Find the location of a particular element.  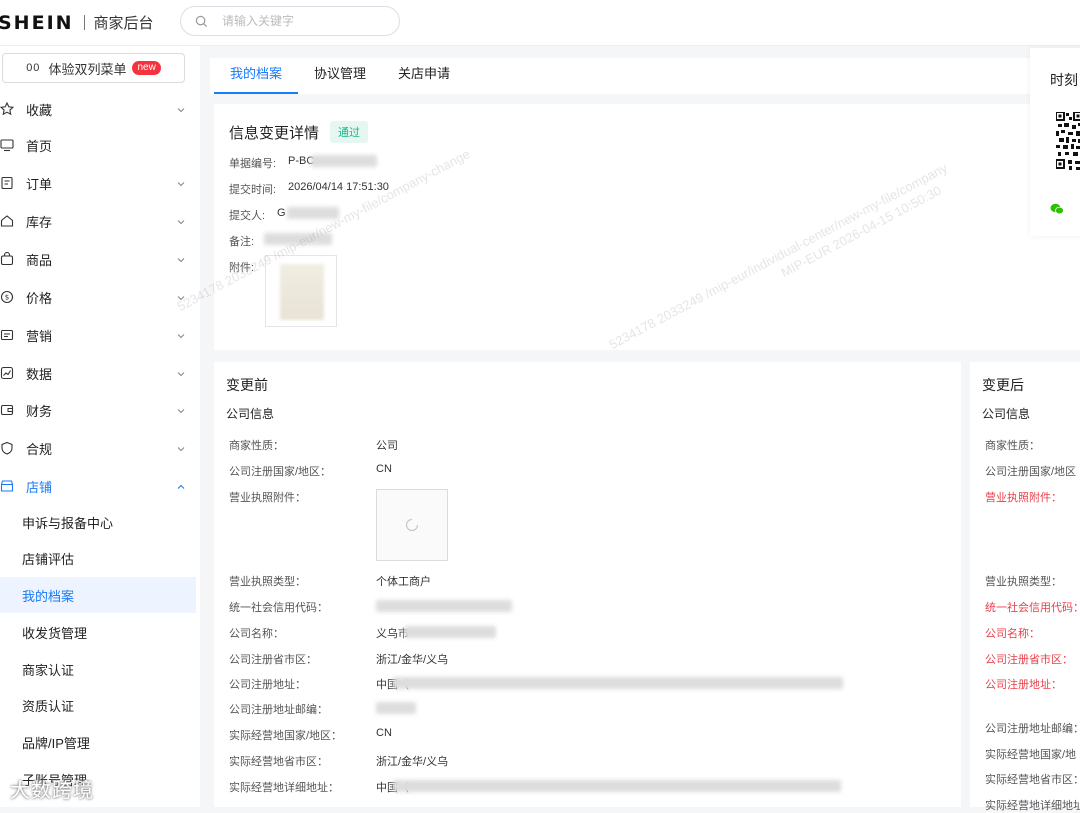

sidebar-item-order: 订单 is located at coordinates (100, 183).